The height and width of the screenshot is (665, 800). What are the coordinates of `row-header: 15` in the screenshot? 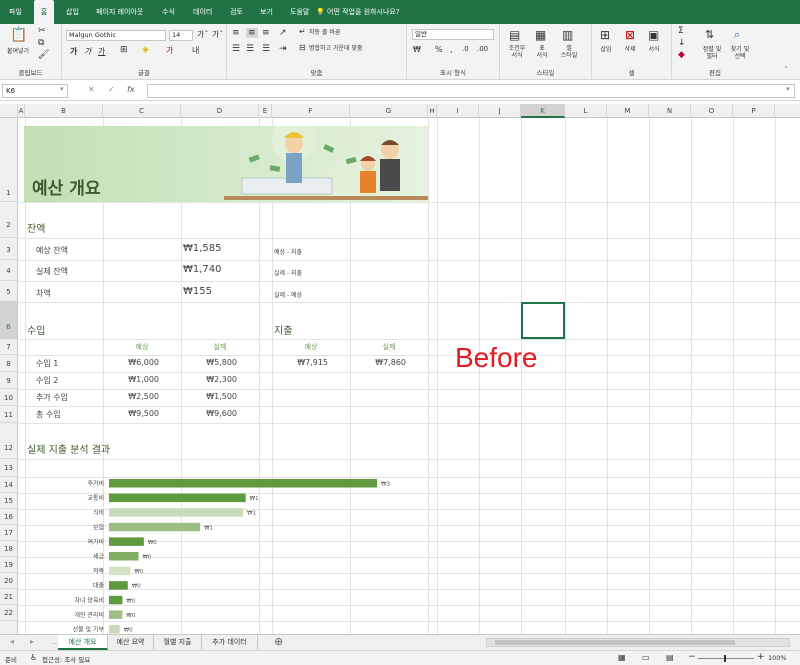 It's located at (8, 501).